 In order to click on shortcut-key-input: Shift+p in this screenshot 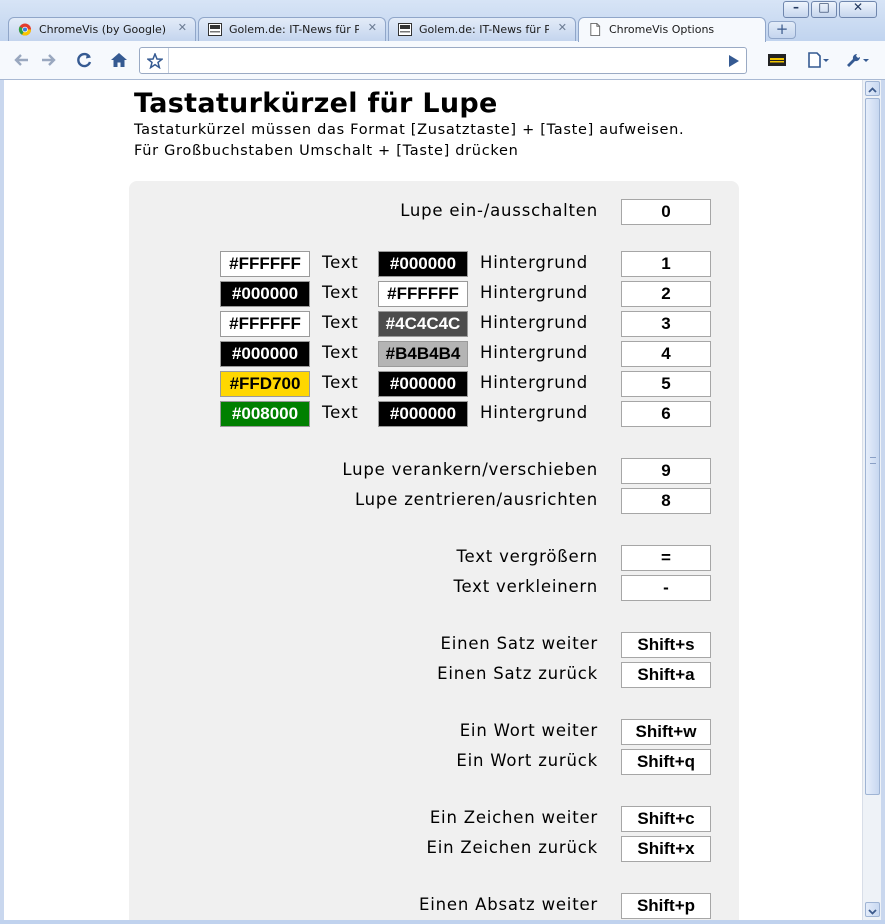, I will do `click(666, 906)`.